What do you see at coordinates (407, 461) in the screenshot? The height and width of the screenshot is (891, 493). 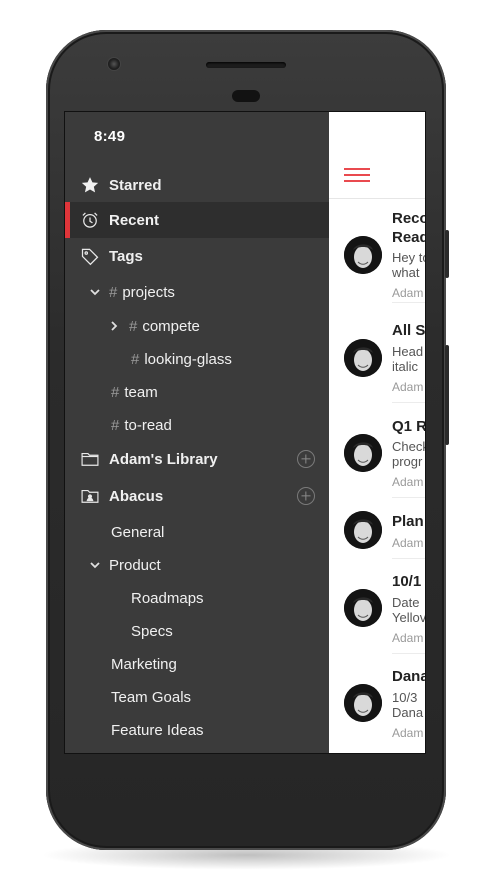 I see `note-preview: progr` at bounding box center [407, 461].